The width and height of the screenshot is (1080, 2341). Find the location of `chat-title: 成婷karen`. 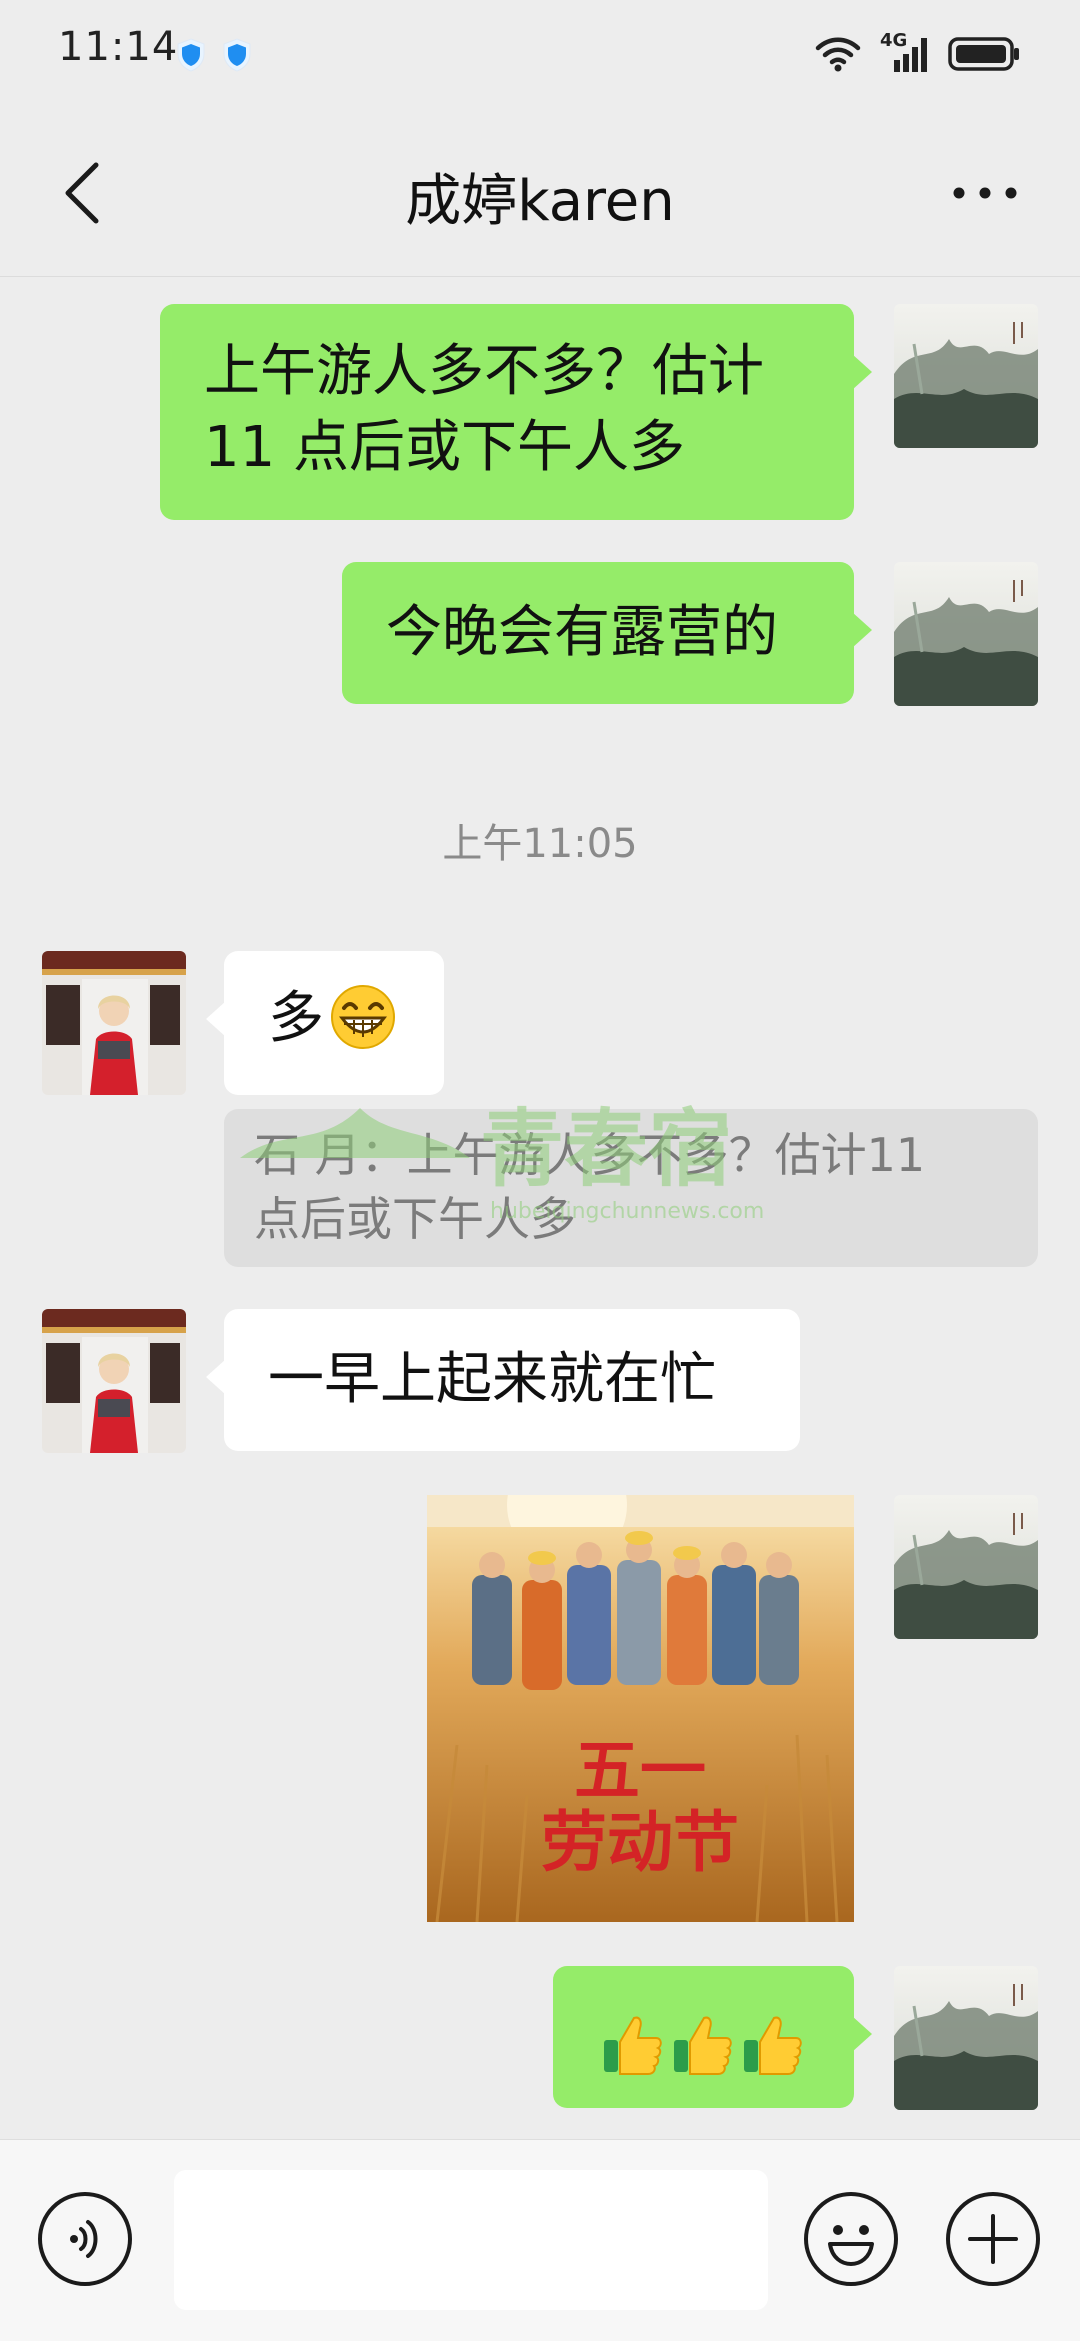

chat-title: 成婷karen is located at coordinates (540, 201).